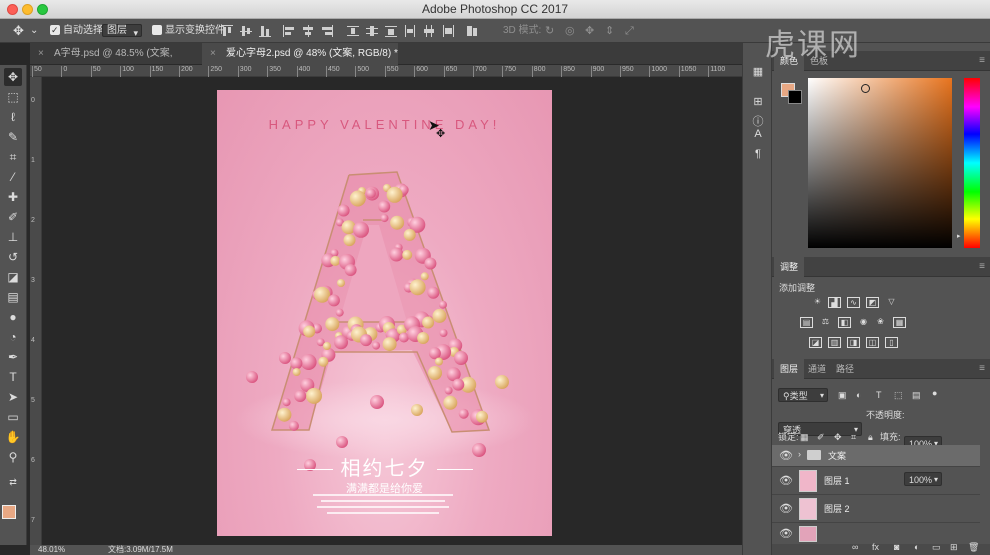  I want to click on layer-row: 👁︎ 图层 2, so click(876, 509).